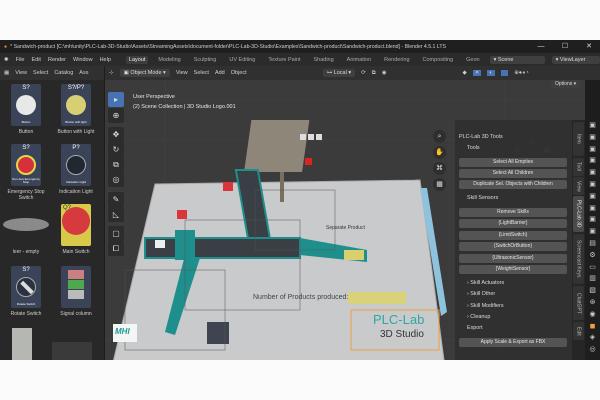 This screenshot has width=600, height=400. I want to click on properties-tab-icon: ◉, so click(592, 315).